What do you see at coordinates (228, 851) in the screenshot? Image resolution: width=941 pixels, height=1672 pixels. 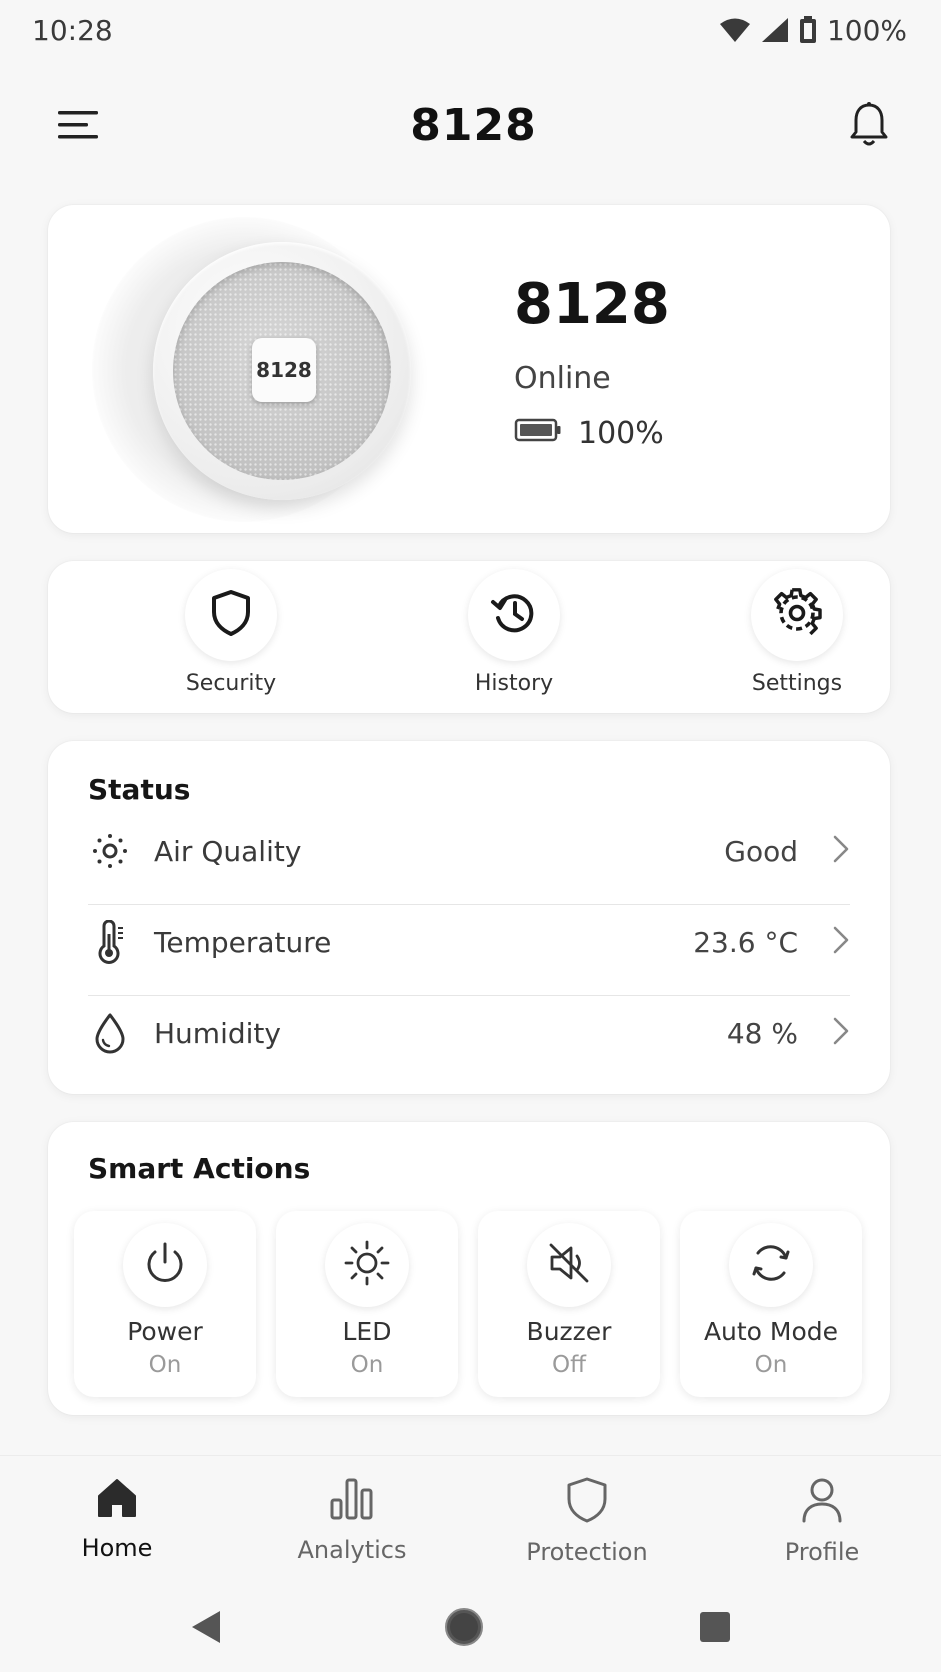 I see `status-label: Air Quality` at bounding box center [228, 851].